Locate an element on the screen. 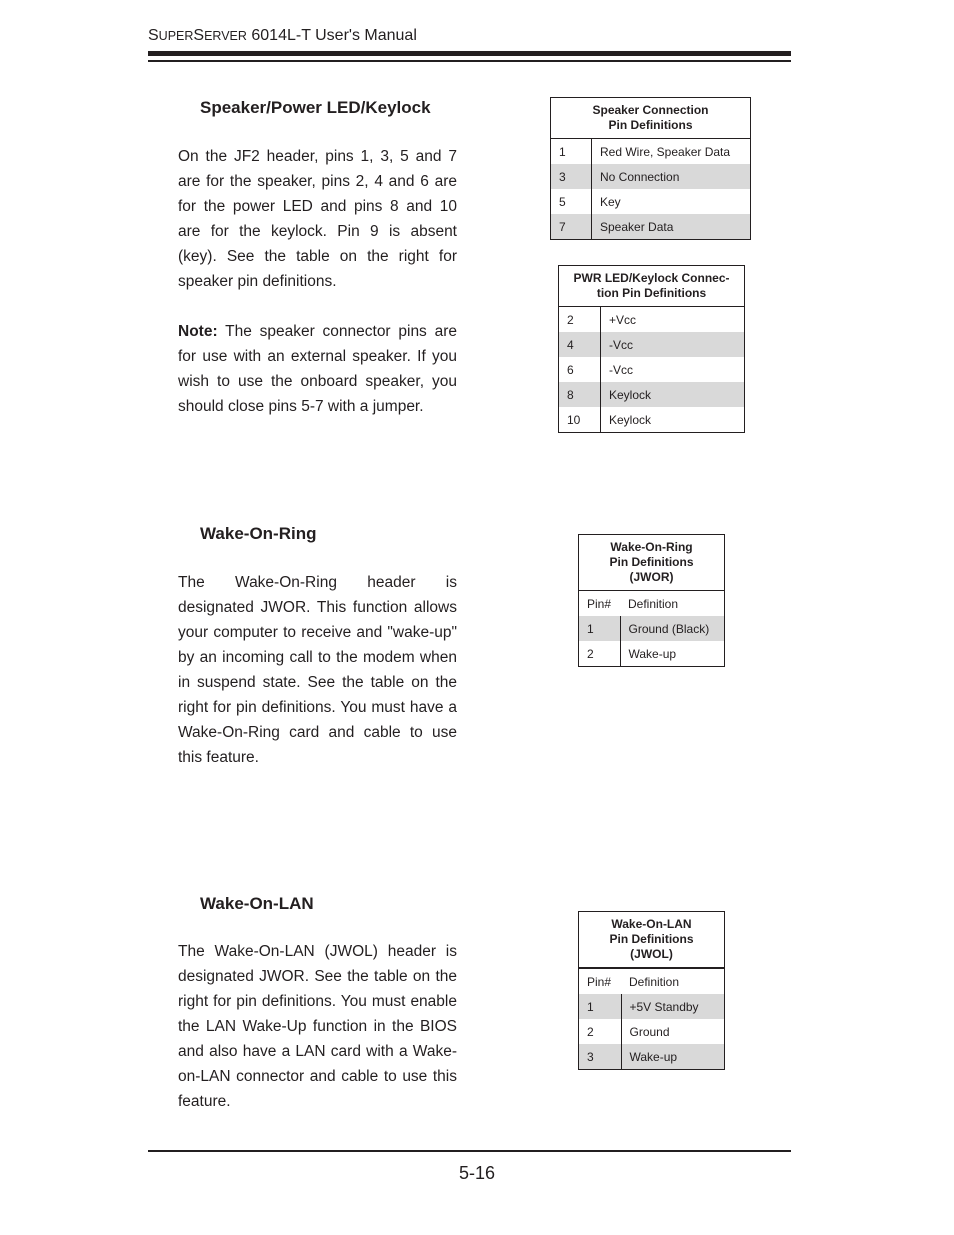  table-row: 4 -Vcc is located at coordinates (651, 344).